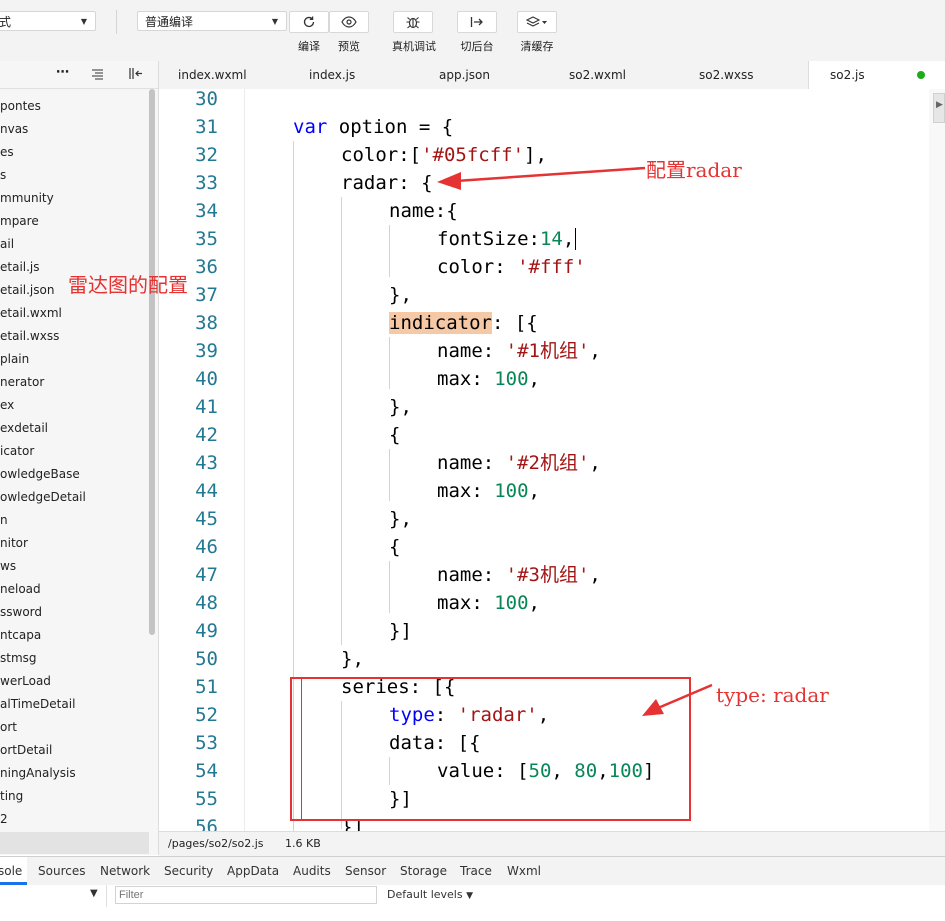 This screenshot has width=945, height=921. Describe the element at coordinates (473, 155) in the screenshot. I see `string-literal: '#05fcff'` at that location.